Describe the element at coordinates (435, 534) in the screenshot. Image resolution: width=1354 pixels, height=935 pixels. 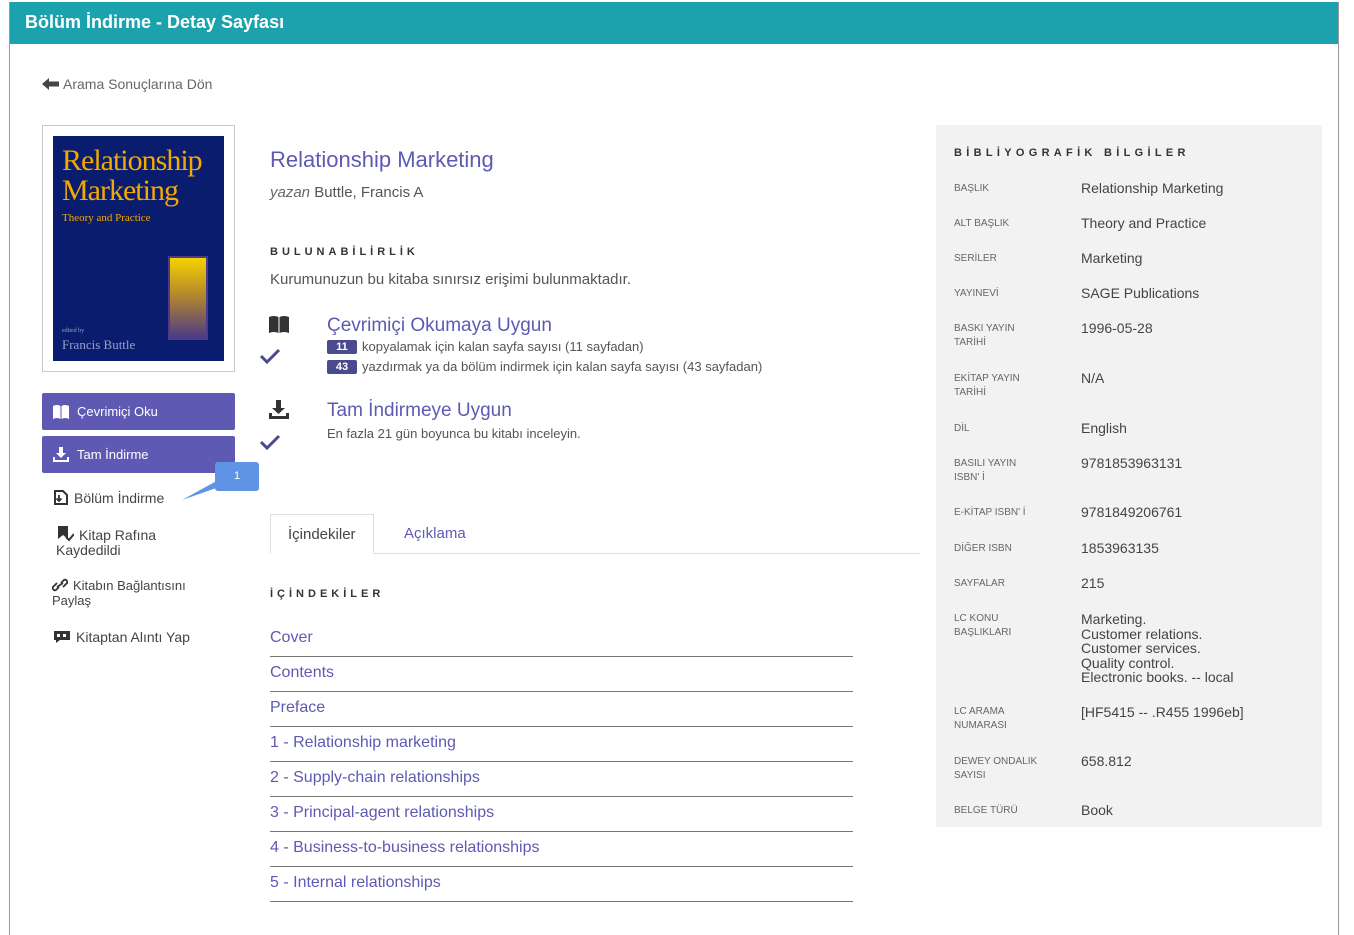
I see `tab-description: Açıklama` at that location.